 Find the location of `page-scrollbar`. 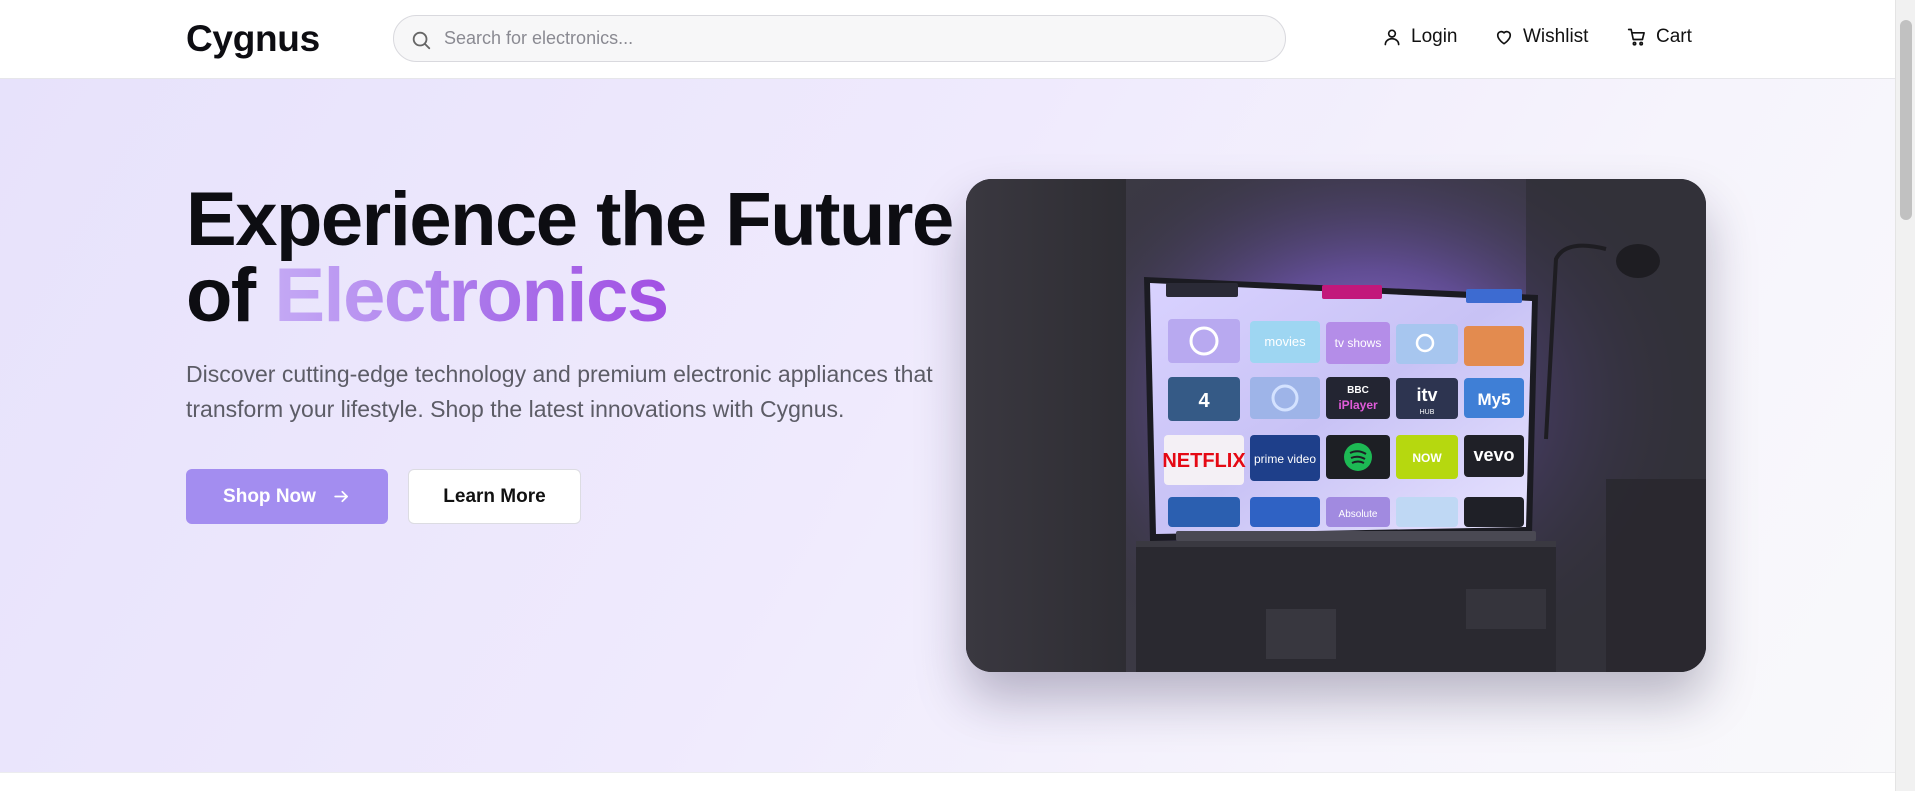

page-scrollbar is located at coordinates (1905, 395).